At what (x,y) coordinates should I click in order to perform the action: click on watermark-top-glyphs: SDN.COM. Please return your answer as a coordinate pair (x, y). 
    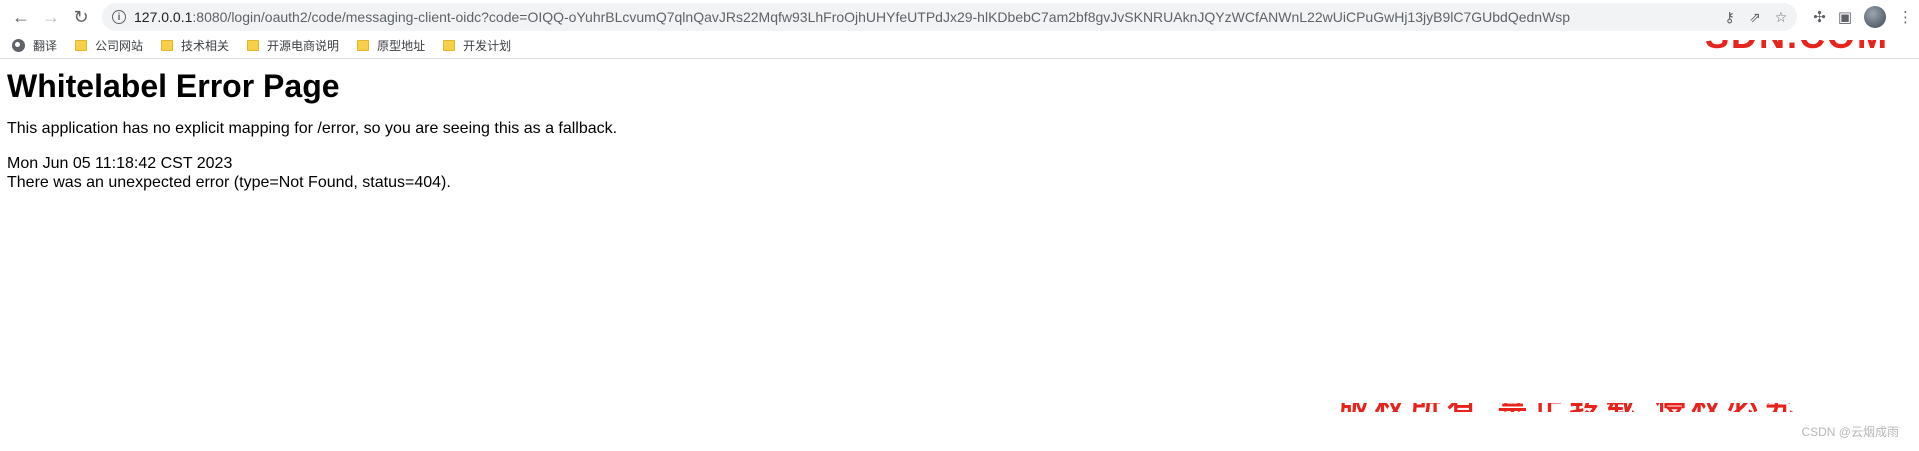
    Looking at the image, I should click on (1810, 46).